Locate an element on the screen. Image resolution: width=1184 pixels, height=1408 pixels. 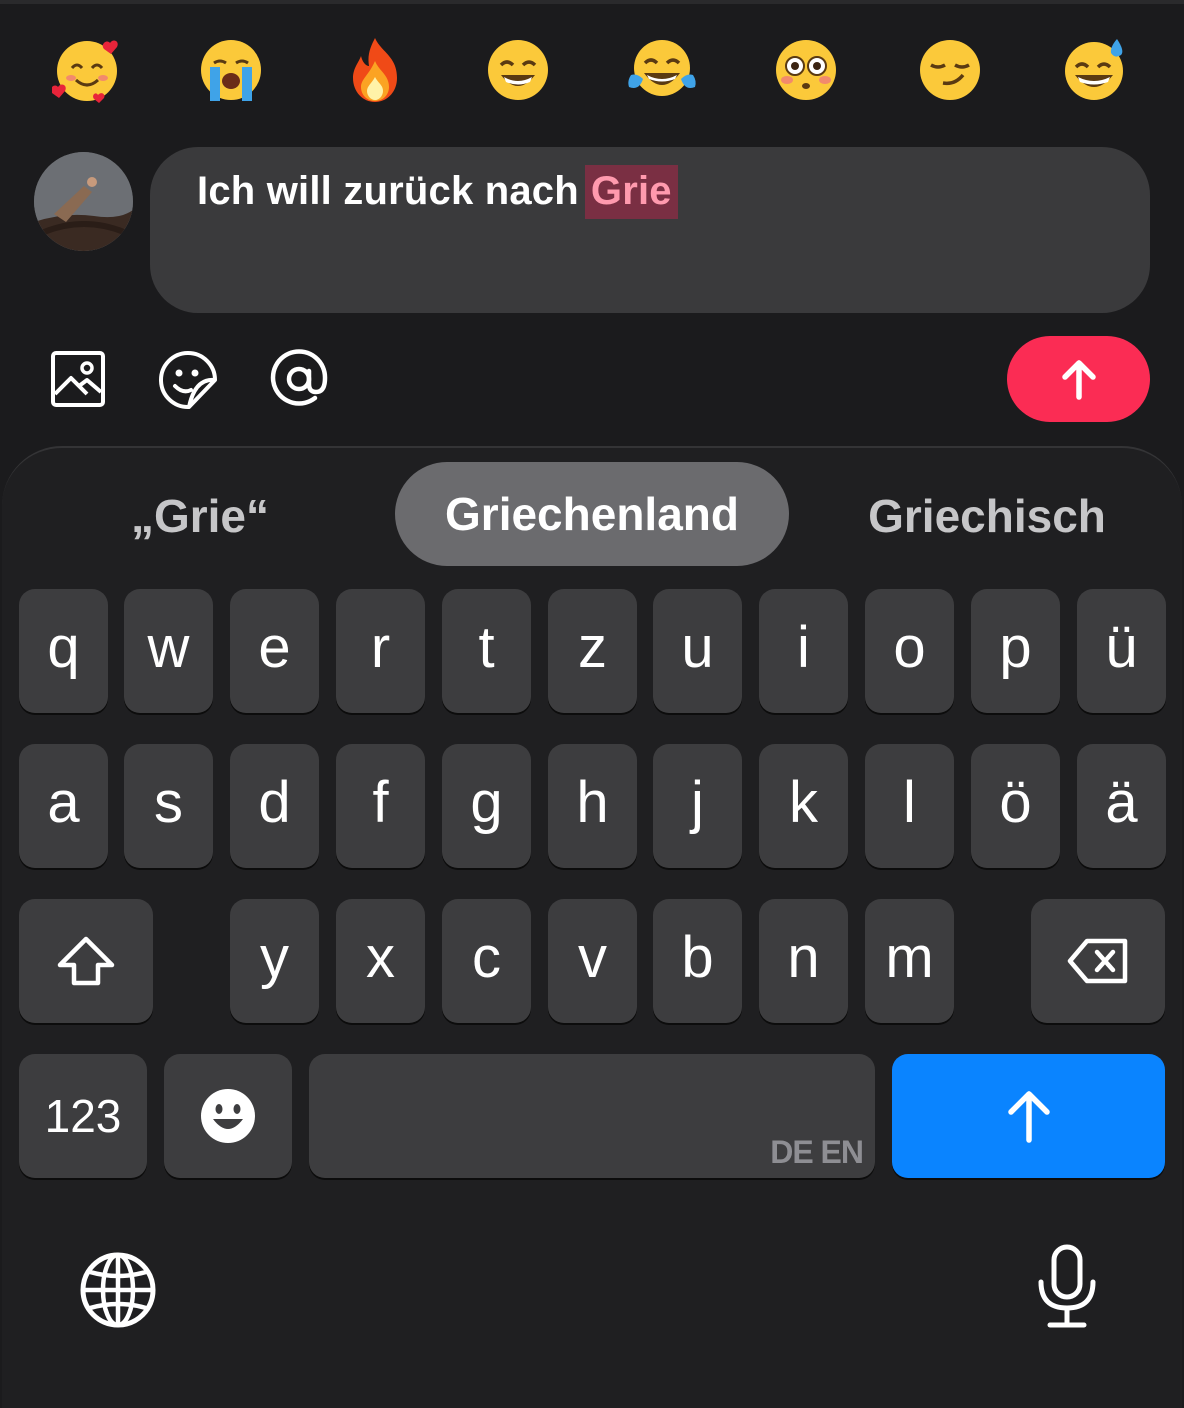
key-p: p is located at coordinates (1015, 651).